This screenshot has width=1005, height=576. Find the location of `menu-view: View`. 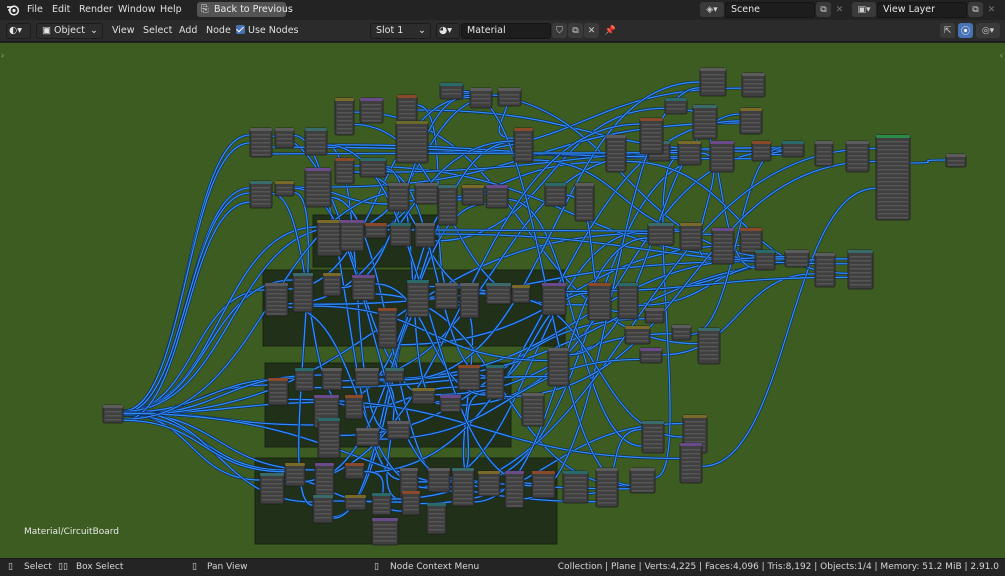

menu-view: View is located at coordinates (123, 31).